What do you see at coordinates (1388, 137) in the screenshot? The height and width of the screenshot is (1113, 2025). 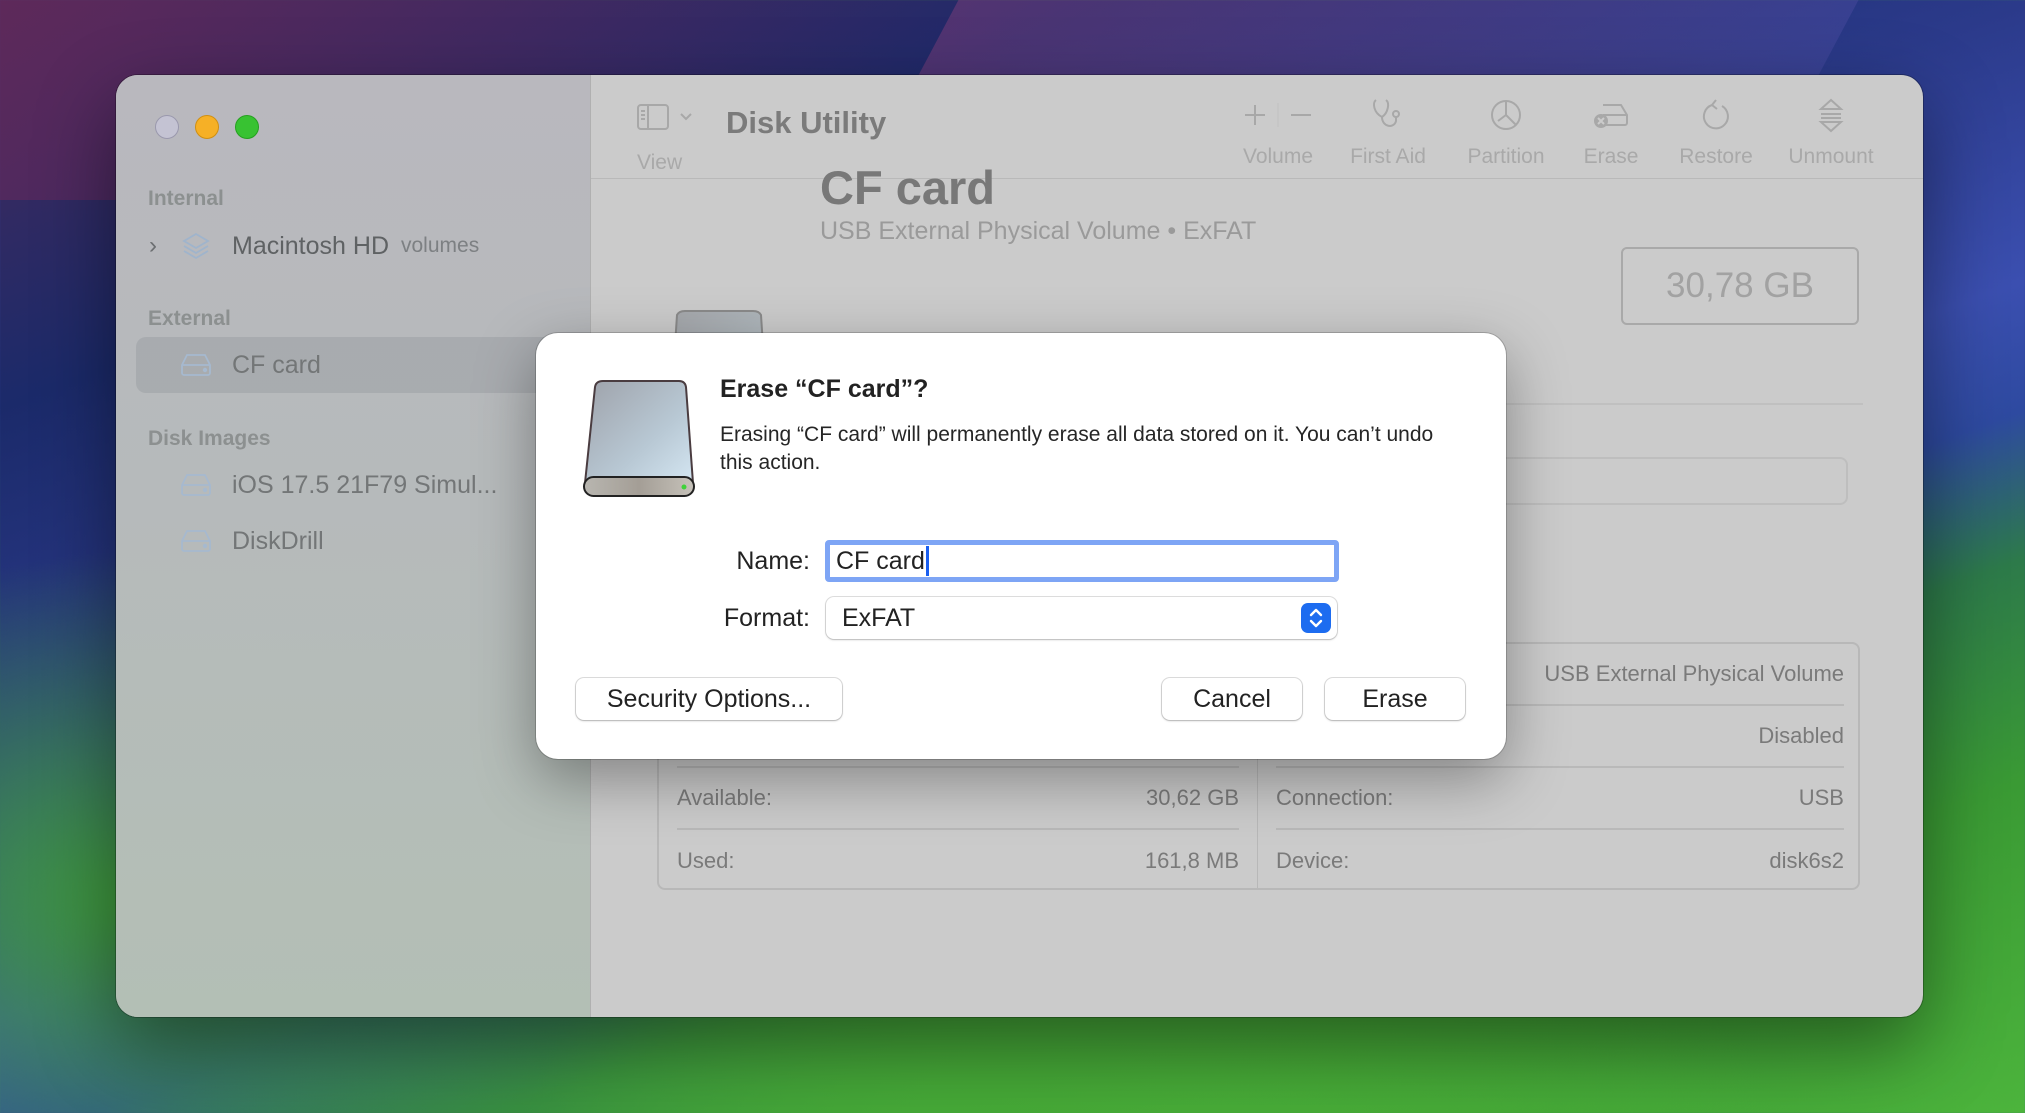 I see `first-aid-button: First Aid` at bounding box center [1388, 137].